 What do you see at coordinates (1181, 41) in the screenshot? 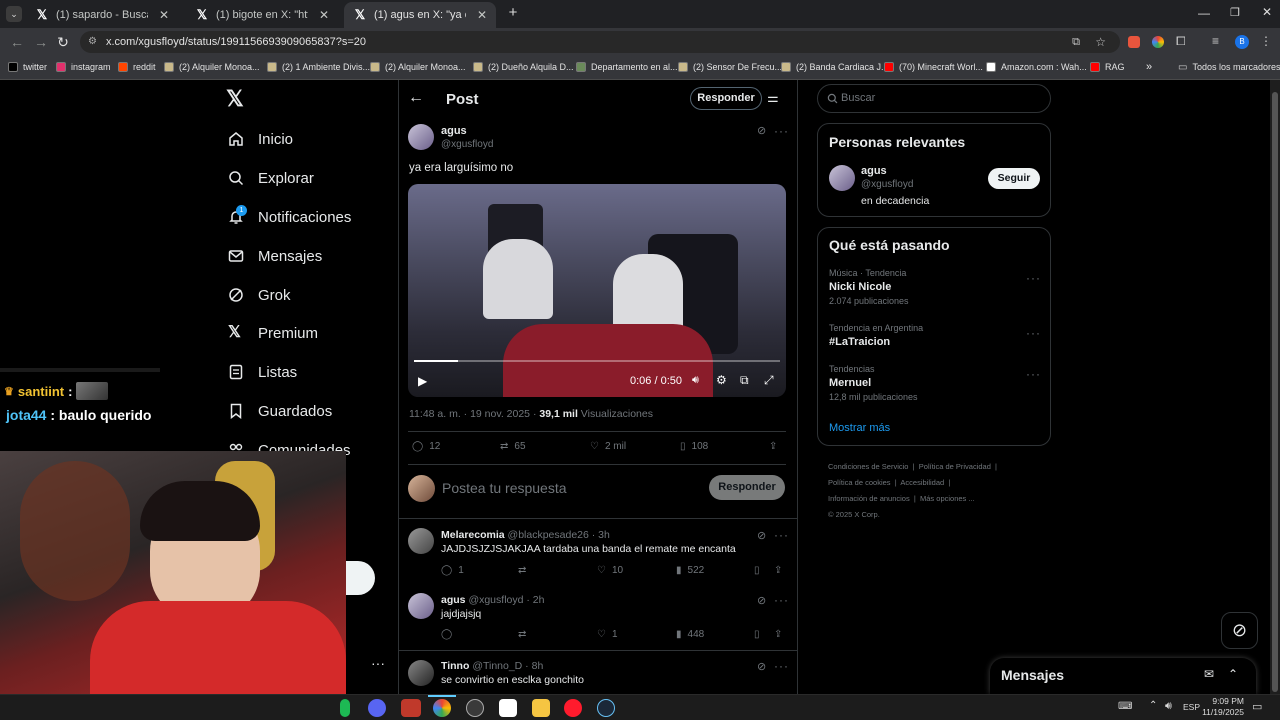
I see `extensions-puzzle-icon: ⧠` at bounding box center [1181, 41].